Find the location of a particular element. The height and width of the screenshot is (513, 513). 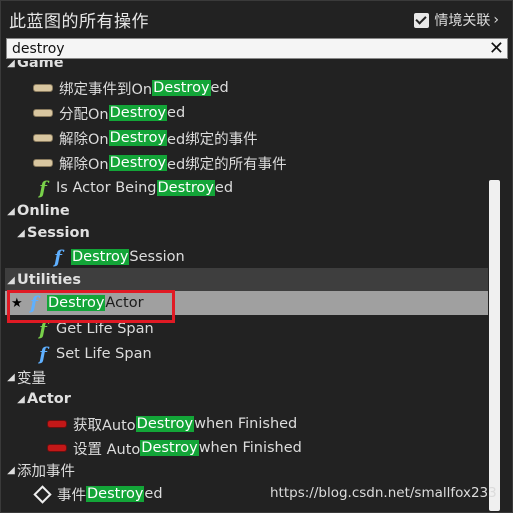

category-online: ◢ Online is located at coordinates (246, 211).